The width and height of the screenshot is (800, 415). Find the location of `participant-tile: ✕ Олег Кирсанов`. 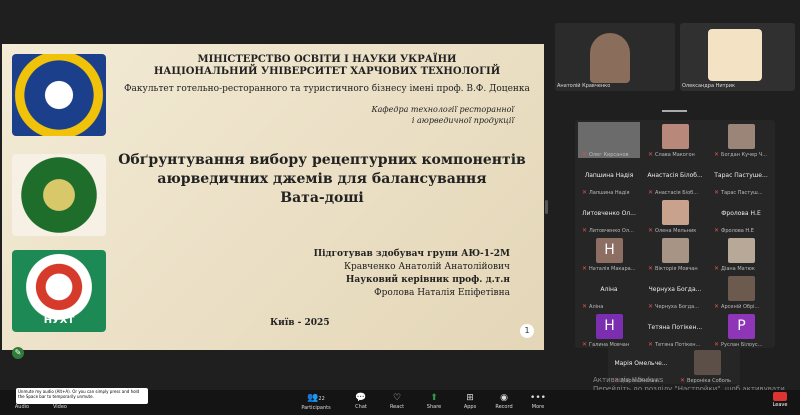

participant-tile: ✕ Олег Кирсанов is located at coordinates (609, 140).